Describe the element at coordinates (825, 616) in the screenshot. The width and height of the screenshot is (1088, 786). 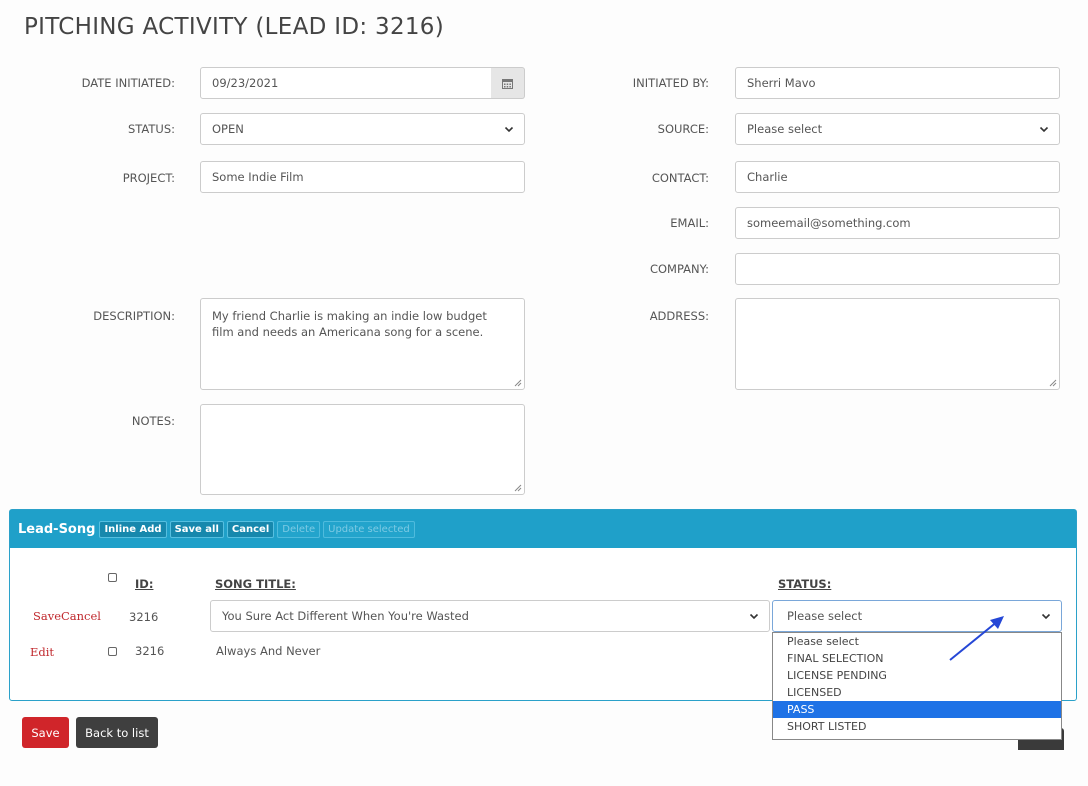
I see `row-status-select-value: Please select` at that location.